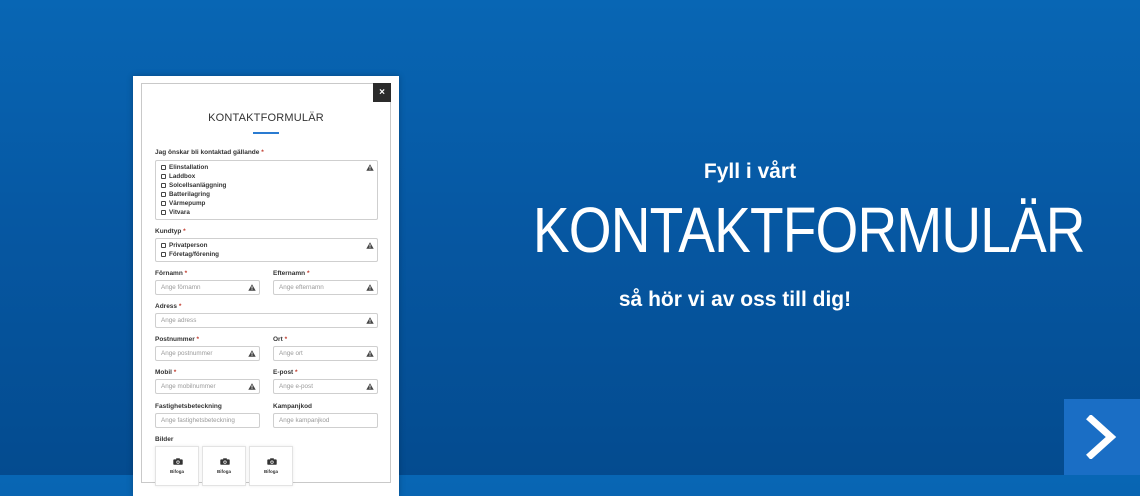 Image resolution: width=1140 pixels, height=496 pixels. I want to click on city-input: Ange ort, so click(325, 353).